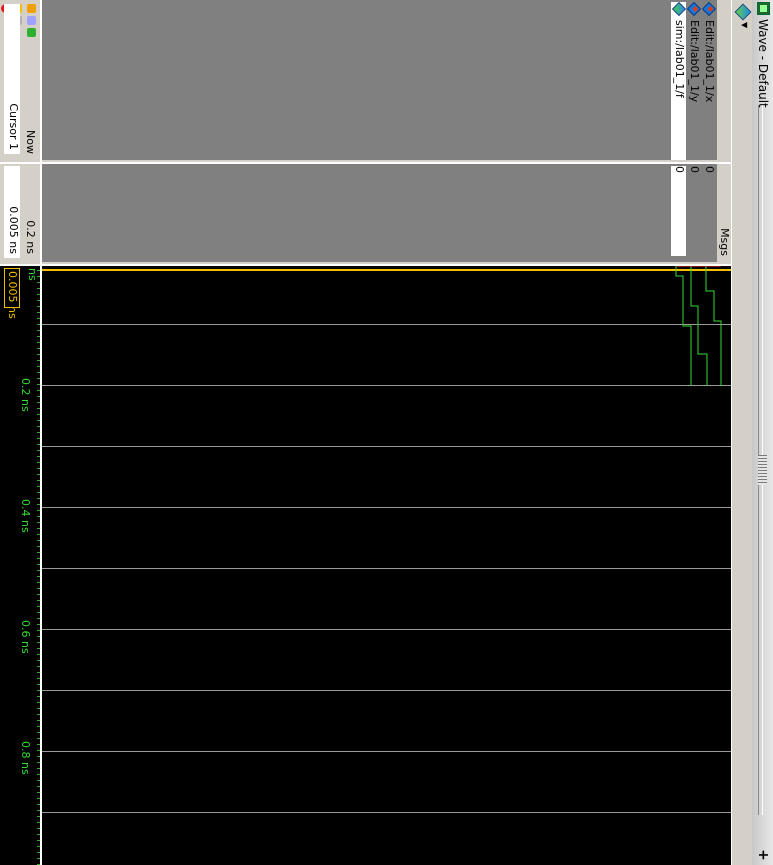  I want to click on zoom-icon, so click(31, 20).